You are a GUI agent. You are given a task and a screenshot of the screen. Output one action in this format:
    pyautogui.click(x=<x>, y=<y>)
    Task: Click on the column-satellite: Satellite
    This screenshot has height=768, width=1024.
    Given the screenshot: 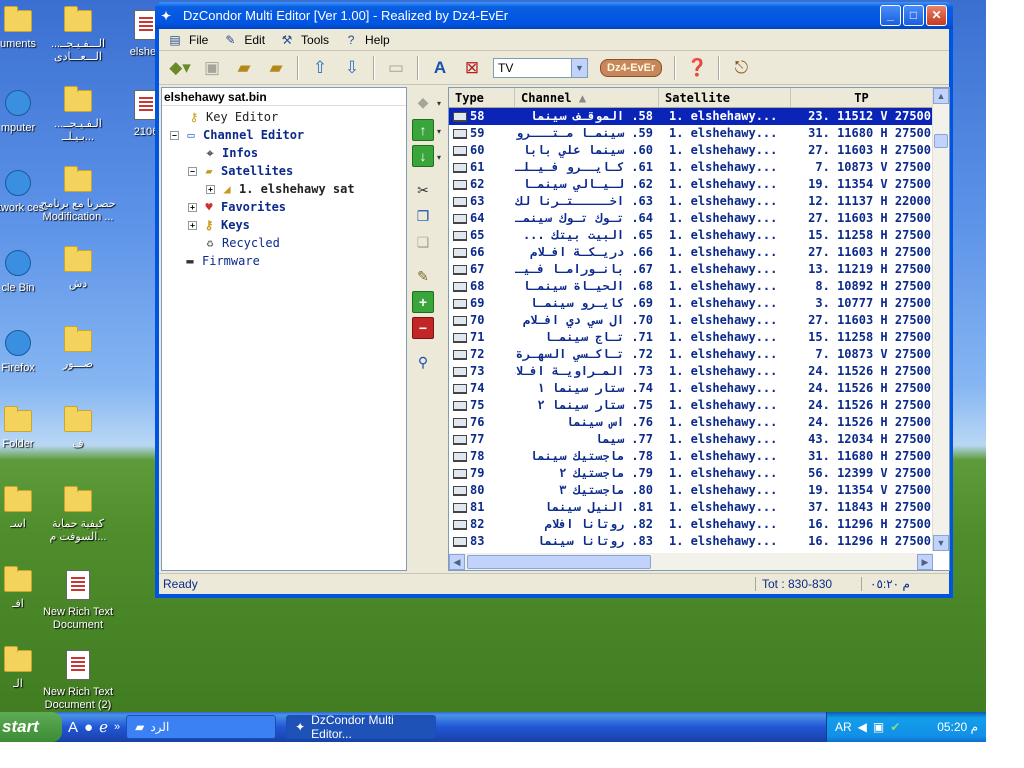 What is the action you would take?
    pyautogui.click(x=725, y=97)
    